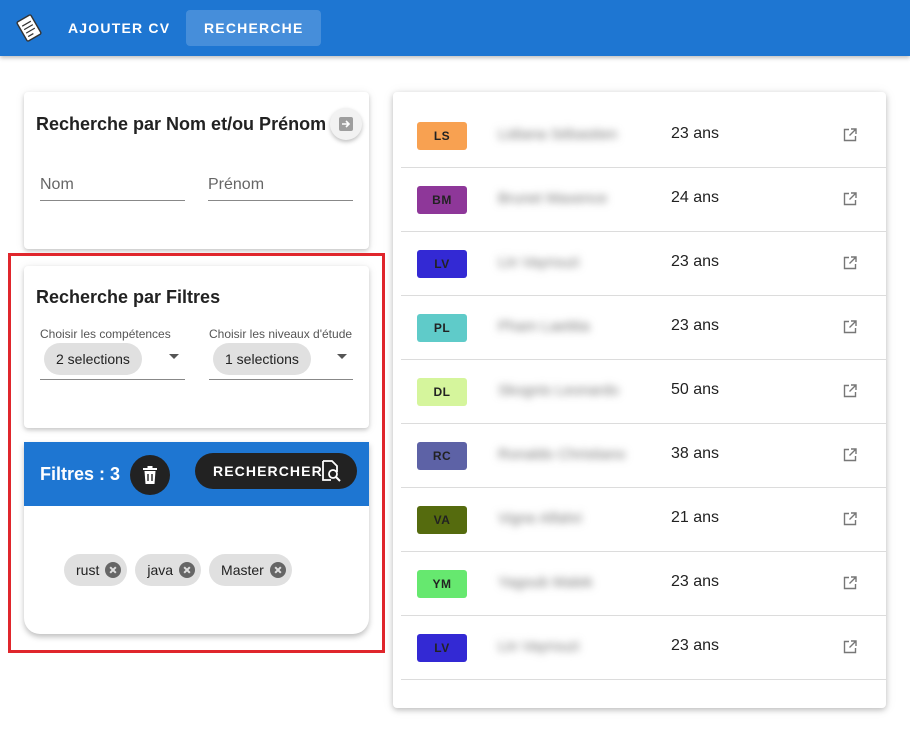 The height and width of the screenshot is (740, 910). I want to click on filter-chip-label: java, so click(160, 570).